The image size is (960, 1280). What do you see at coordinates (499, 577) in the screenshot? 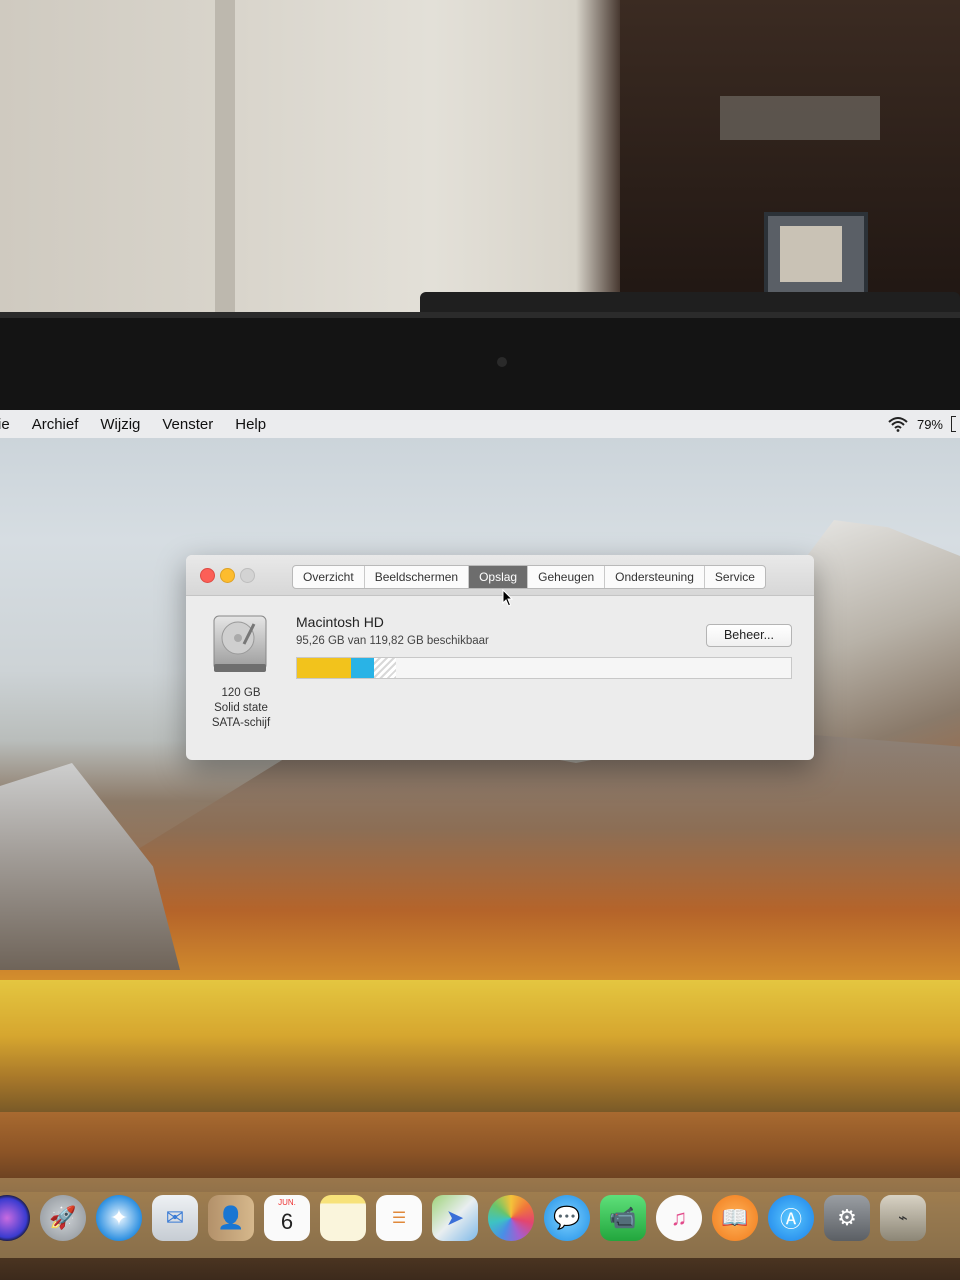
I see `tab-opslag: Opslag` at bounding box center [499, 577].